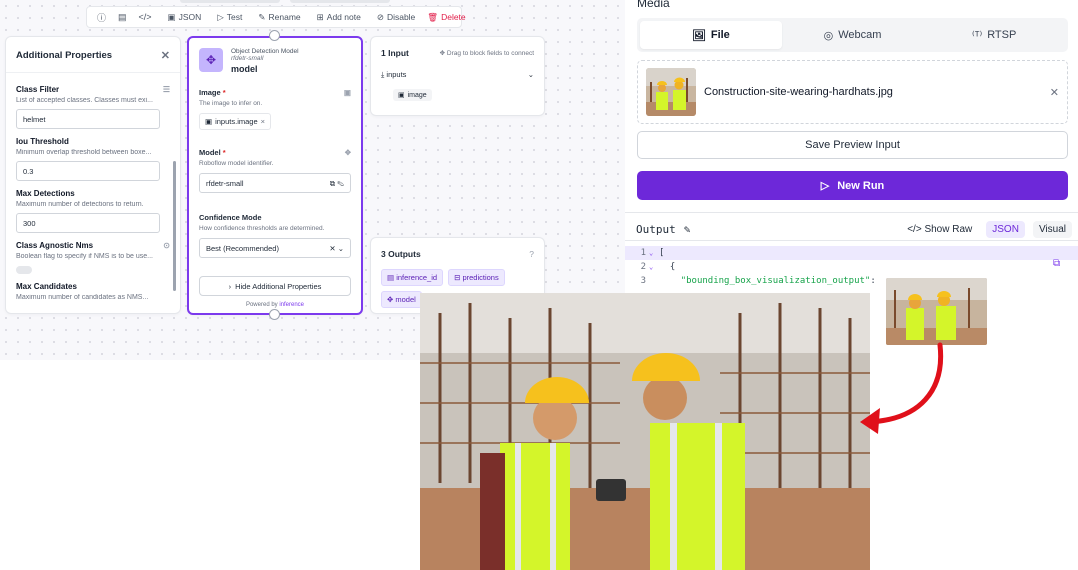 The height and width of the screenshot is (570, 1078). Describe the element at coordinates (860, 35) in the screenshot. I see `tab-label: Webcam` at that location.